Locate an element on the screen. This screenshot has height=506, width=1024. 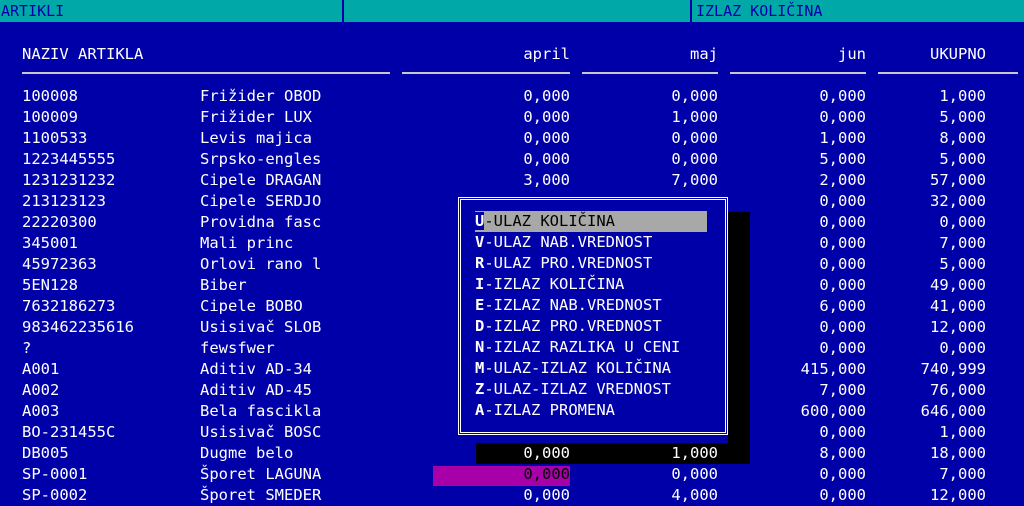
article-code: 100009 is located at coordinates (50, 117).